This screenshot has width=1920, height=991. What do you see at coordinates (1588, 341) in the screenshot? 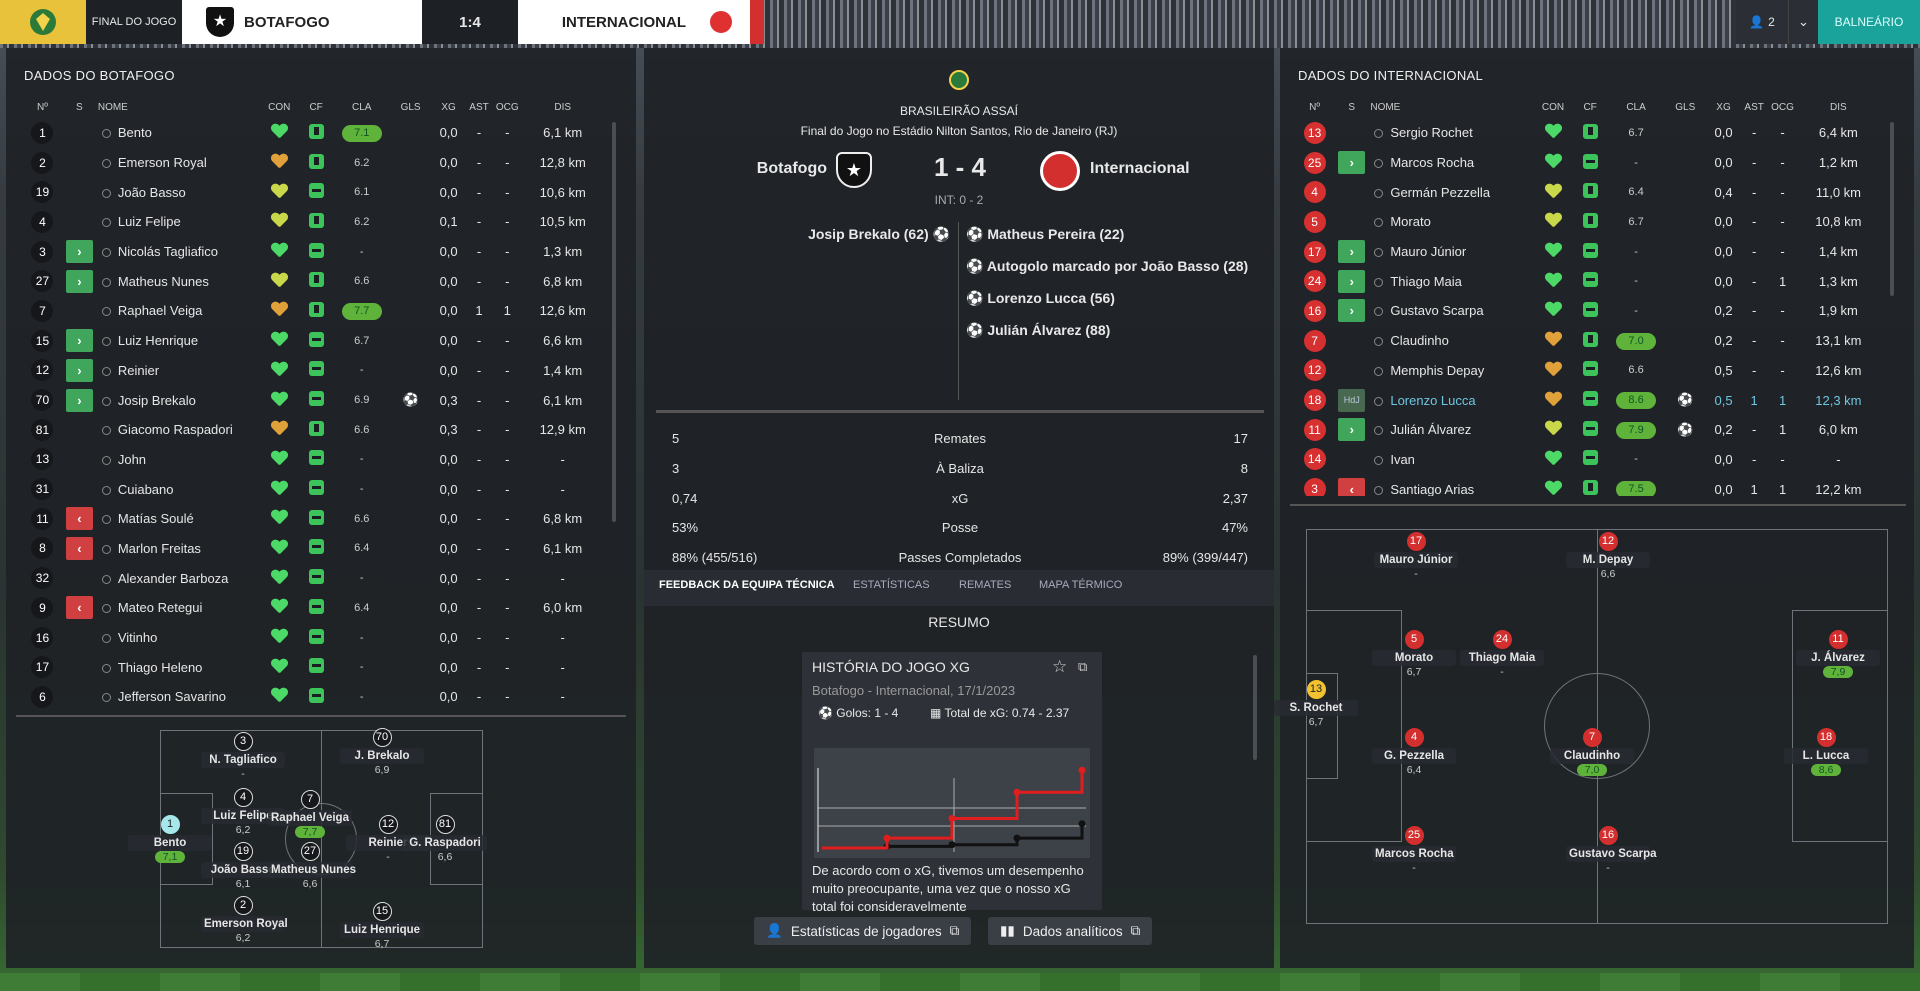
I see `table-row: 7 Claudinho 7.0 0,2 - - 13,1 km` at bounding box center [1588, 341].